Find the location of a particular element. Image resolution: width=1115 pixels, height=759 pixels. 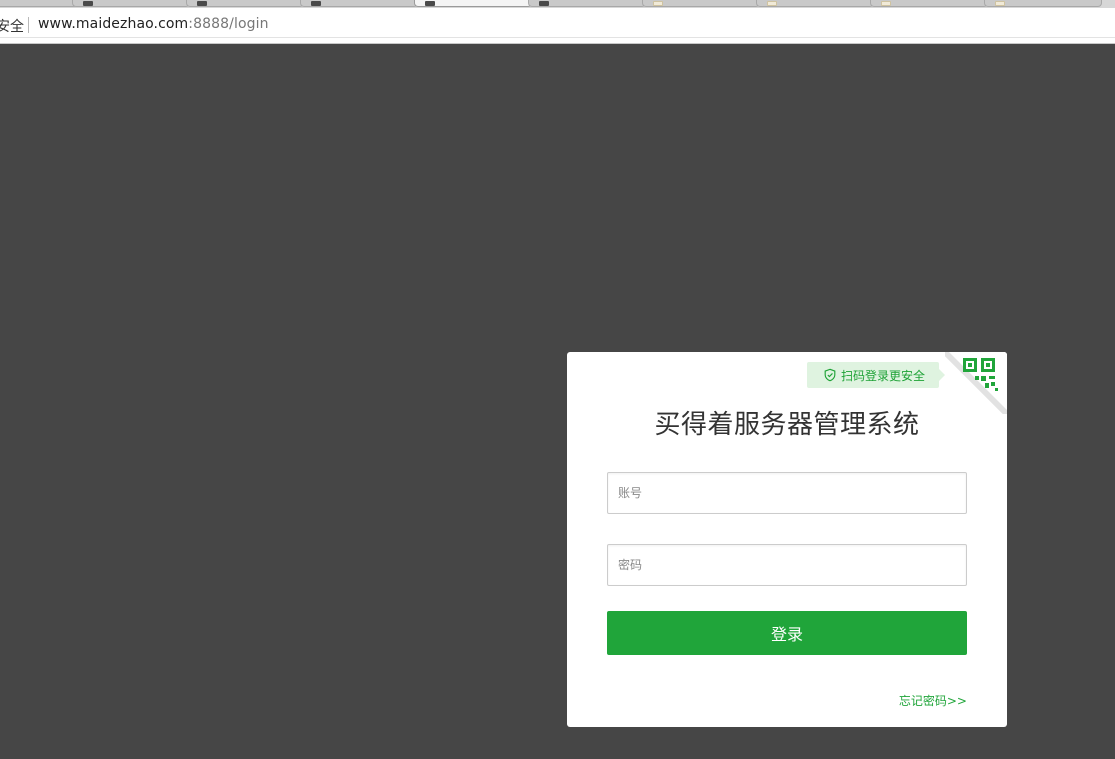

url-path: :8888/login is located at coordinates (228, 24).